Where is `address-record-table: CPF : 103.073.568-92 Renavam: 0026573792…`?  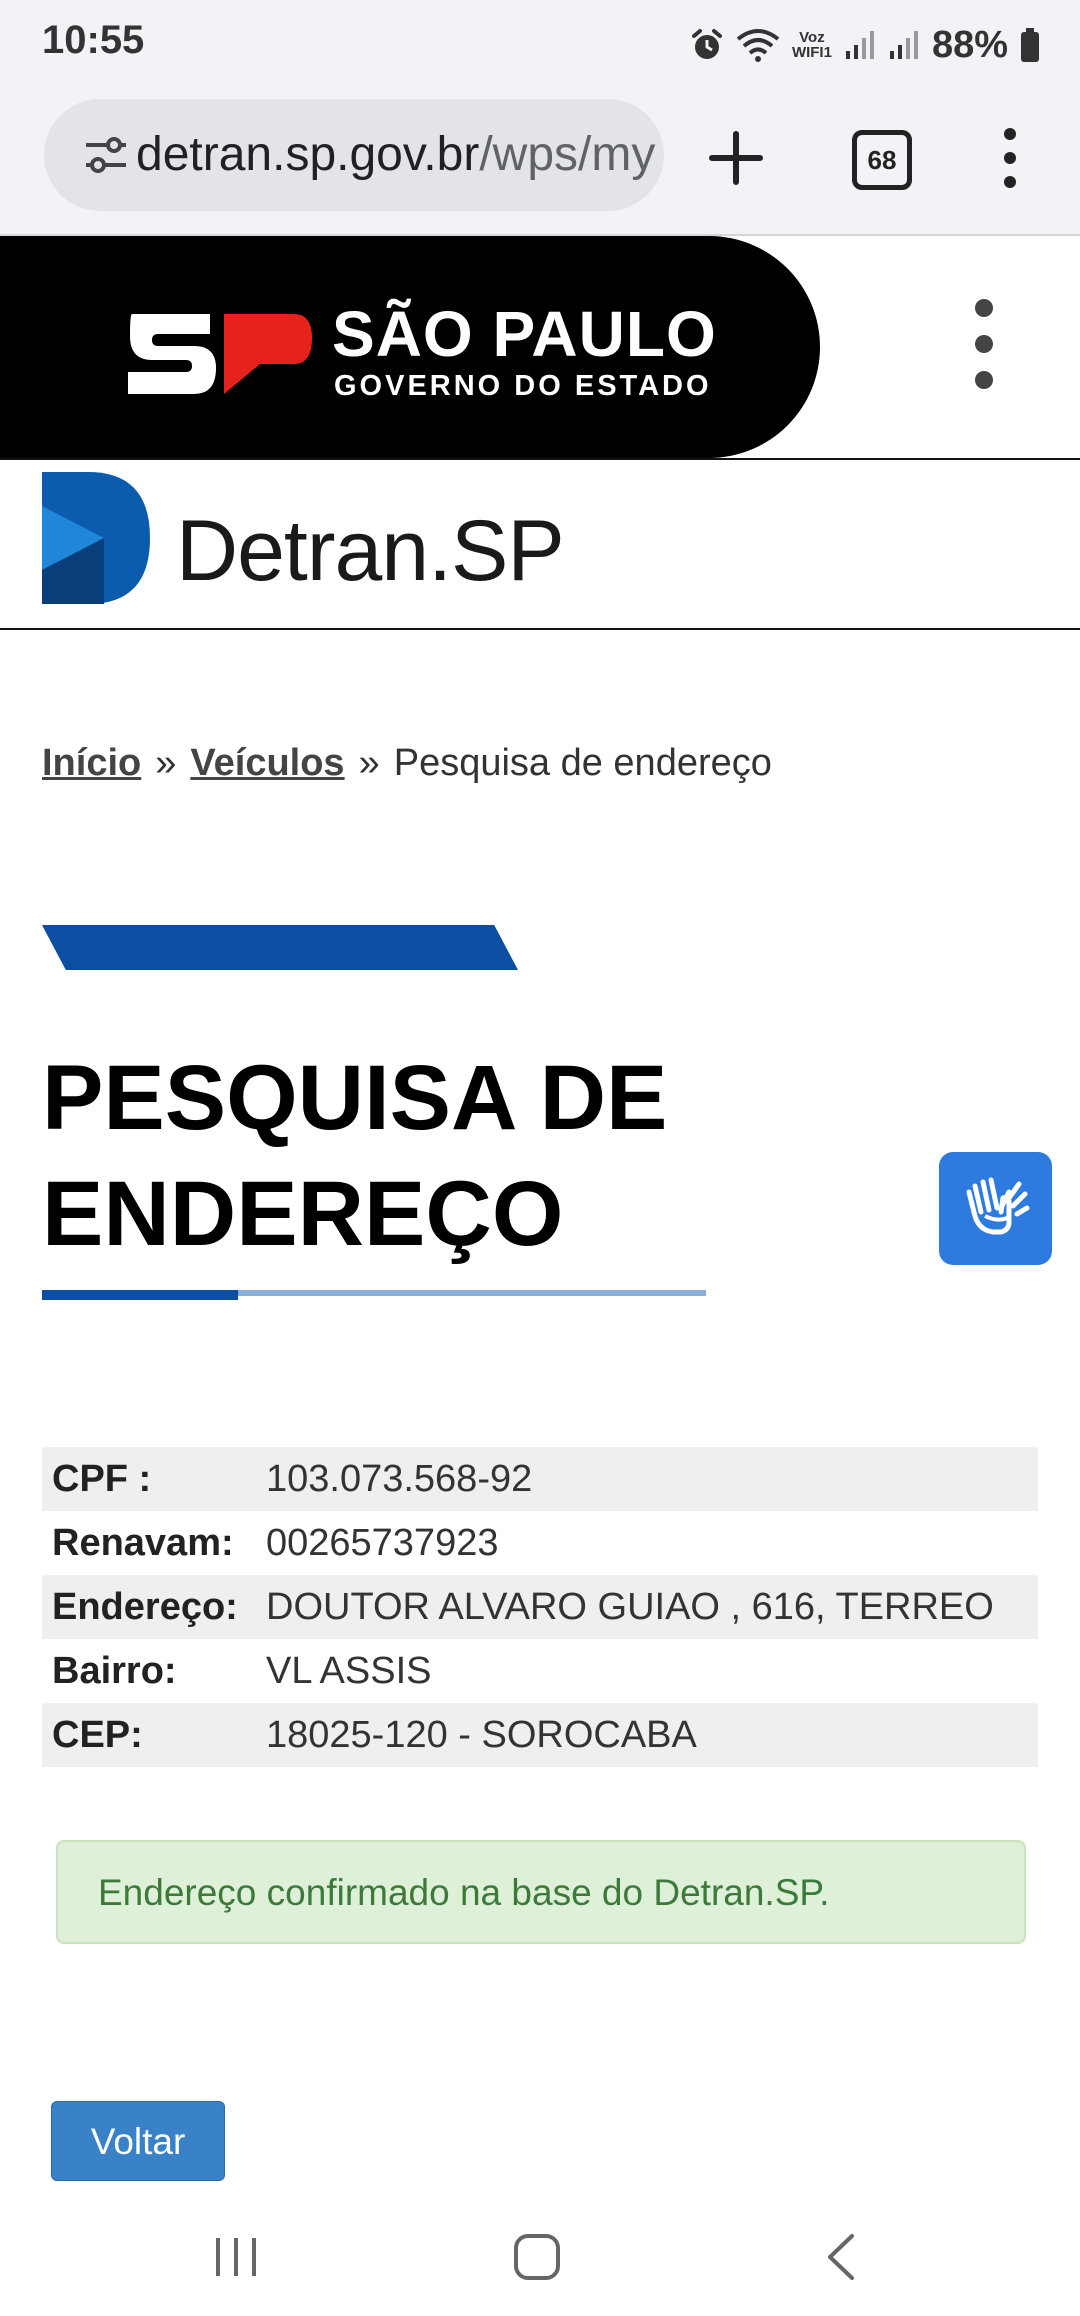 address-record-table: CPF : 103.073.568-92 Renavam: 0026573792… is located at coordinates (540, 1607).